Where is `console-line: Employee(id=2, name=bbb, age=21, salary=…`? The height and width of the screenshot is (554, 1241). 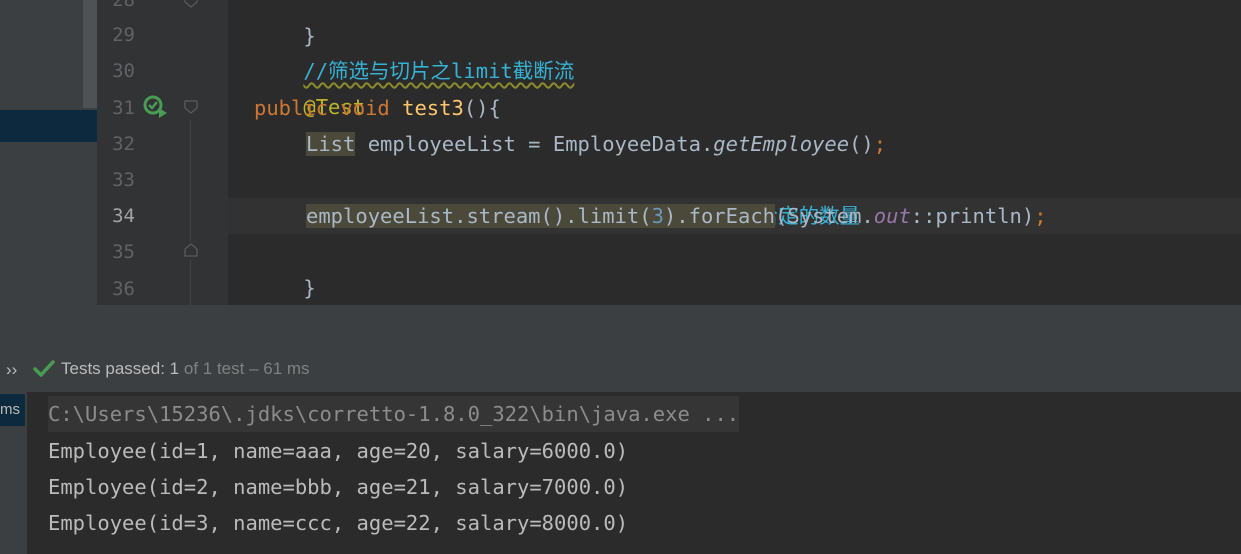
console-line: Employee(id=2, name=bbb, age=21, salary=… is located at coordinates (338, 487).